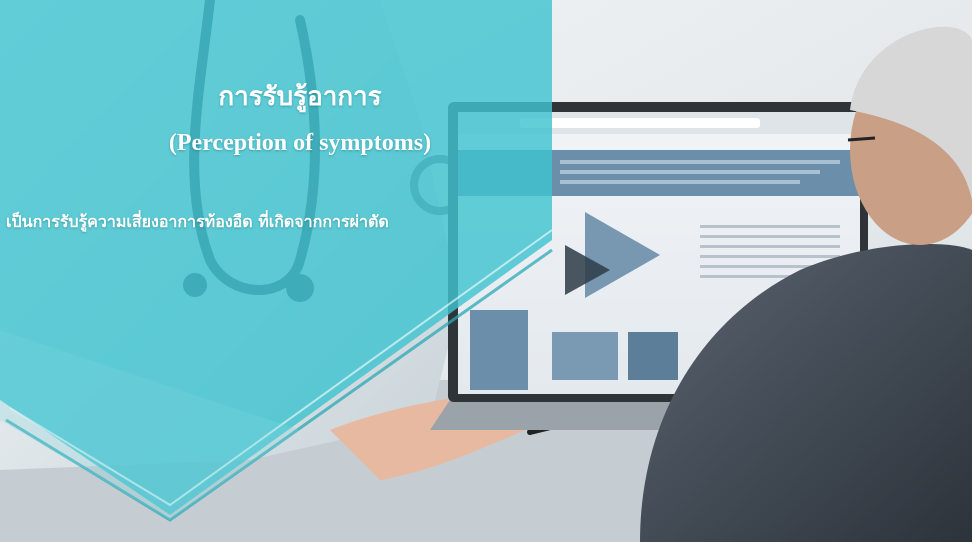  I want to click on slide-title-english: (Perception of symptoms), so click(300, 143).